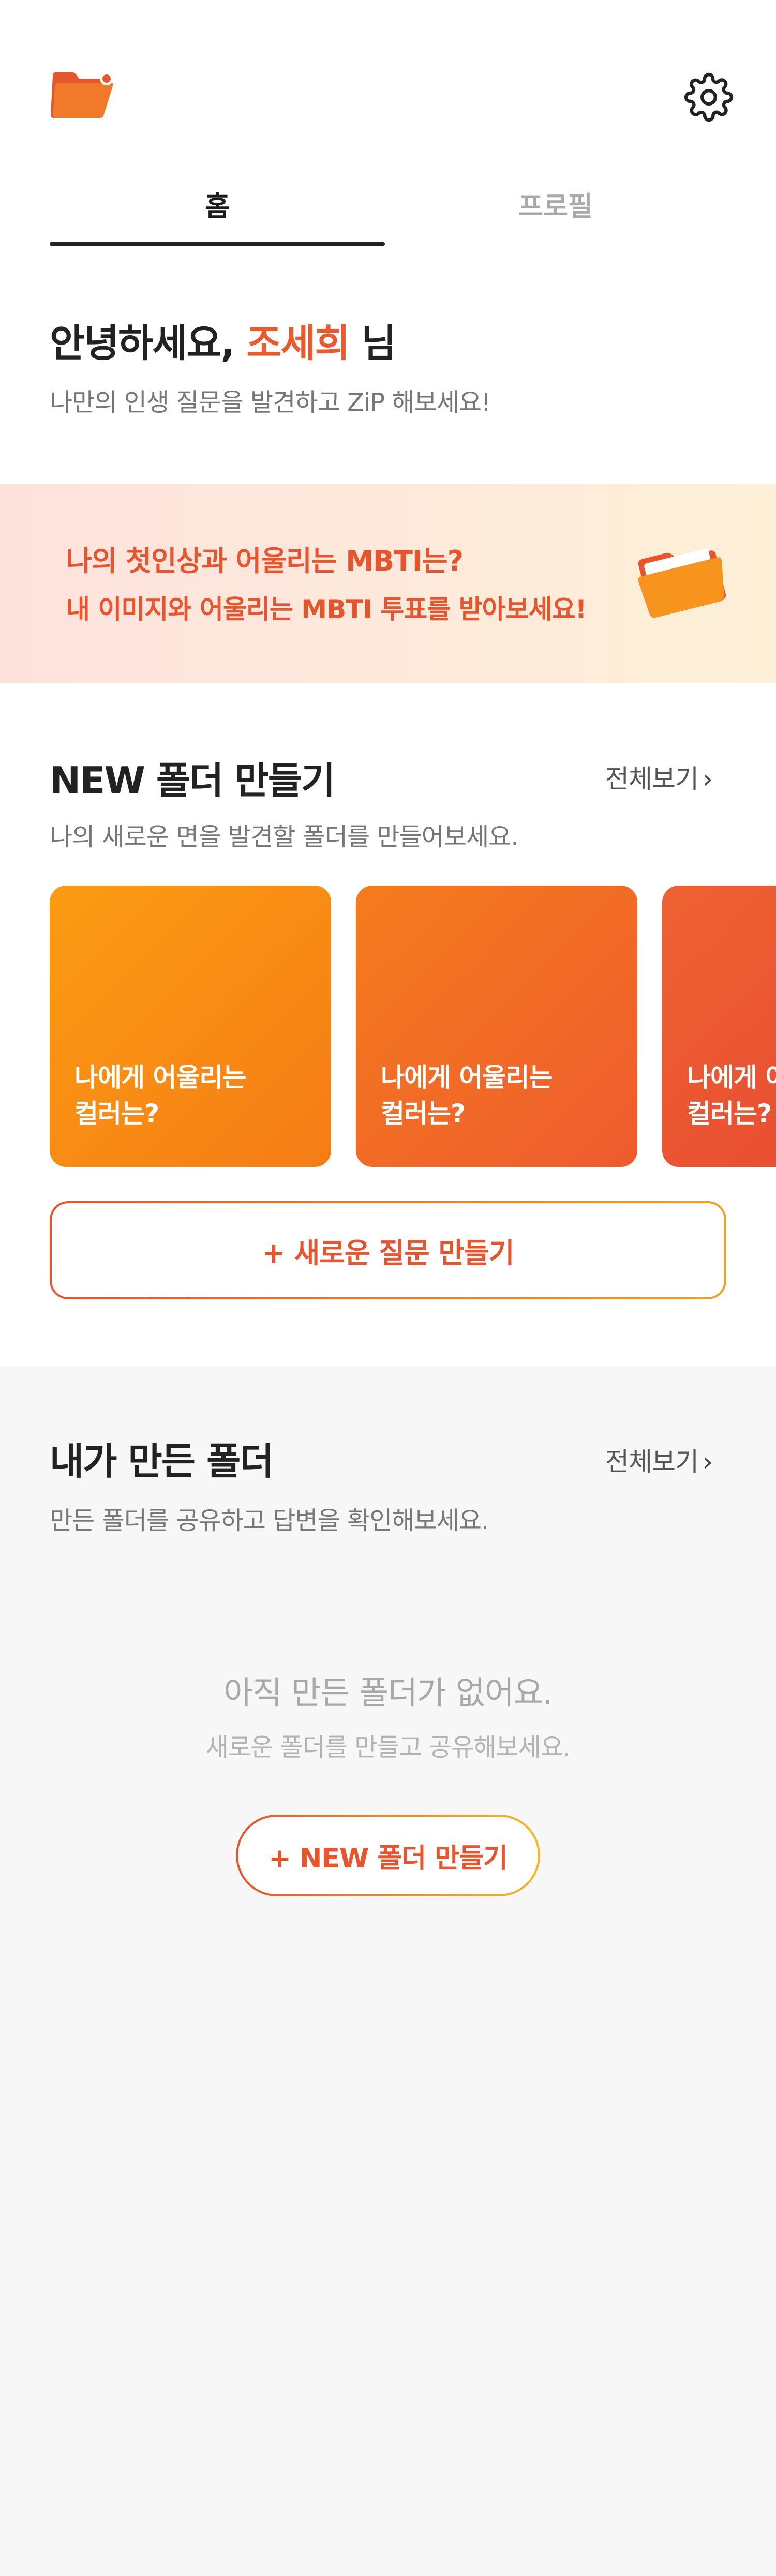 The width and height of the screenshot is (776, 2576). I want to click on greeting-prefix: 안녕하세요,, so click(148, 343).